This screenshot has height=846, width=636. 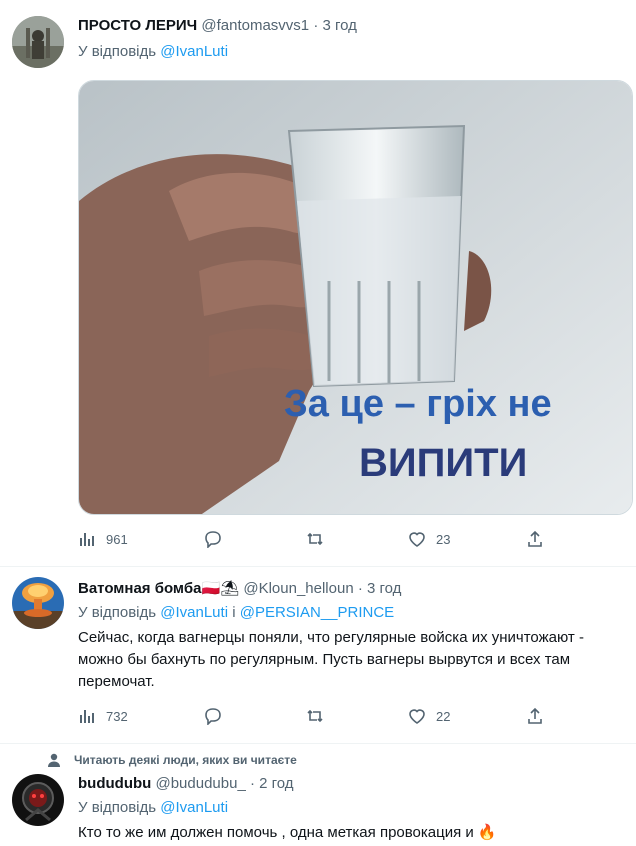 I want to click on image-caption-line2: ВИПИТИ, so click(x=443, y=463).